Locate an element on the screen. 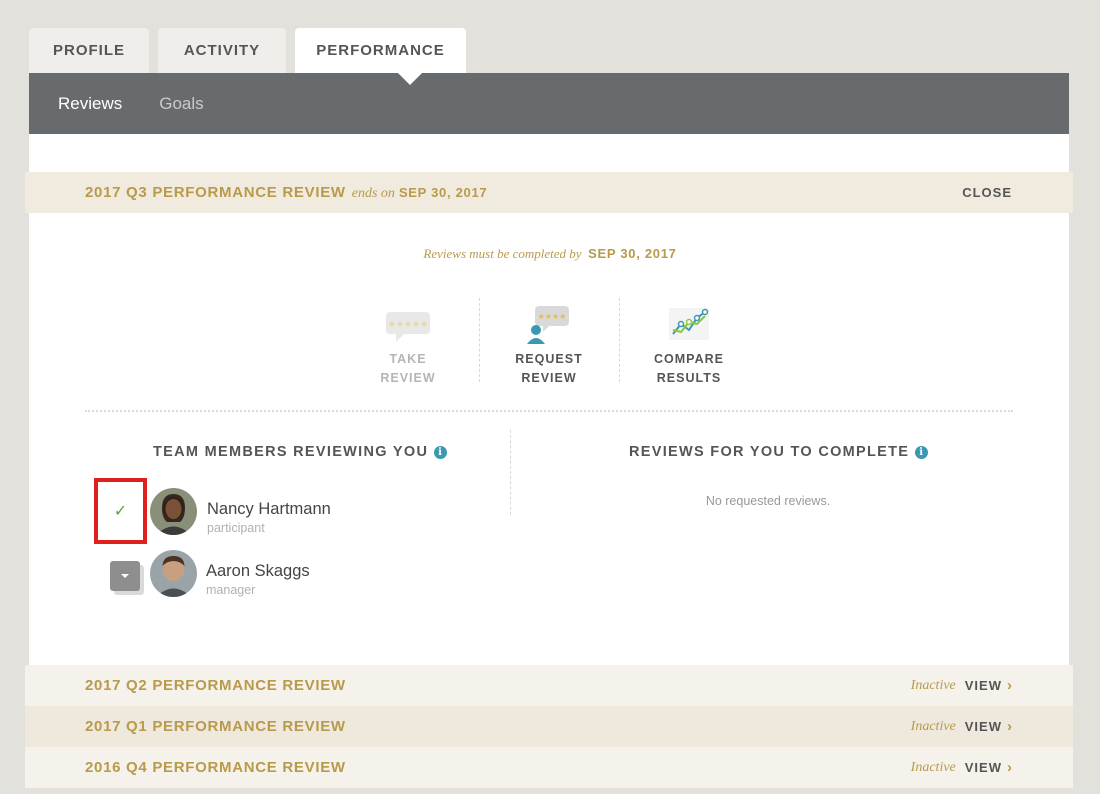 The width and height of the screenshot is (1100, 794). caret-down-icon is located at coordinates (125, 576).